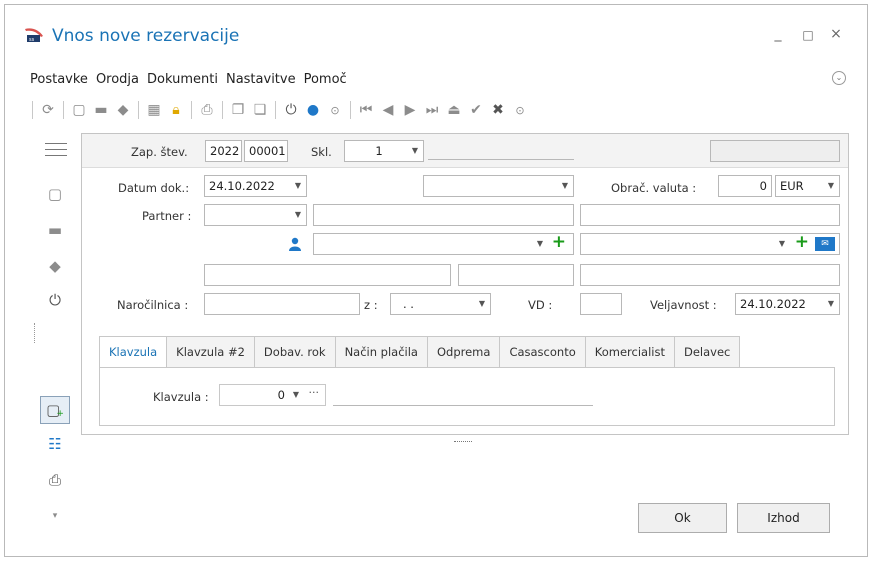 The image size is (872, 561). What do you see at coordinates (56, 150) in the screenshot?
I see `hamburger-icon` at bounding box center [56, 150].